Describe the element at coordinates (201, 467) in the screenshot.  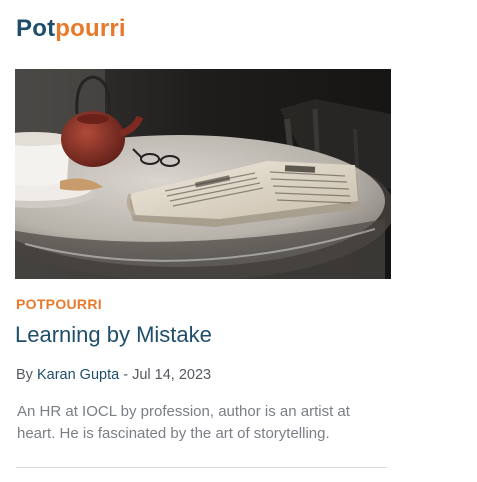
I see `divider` at that location.